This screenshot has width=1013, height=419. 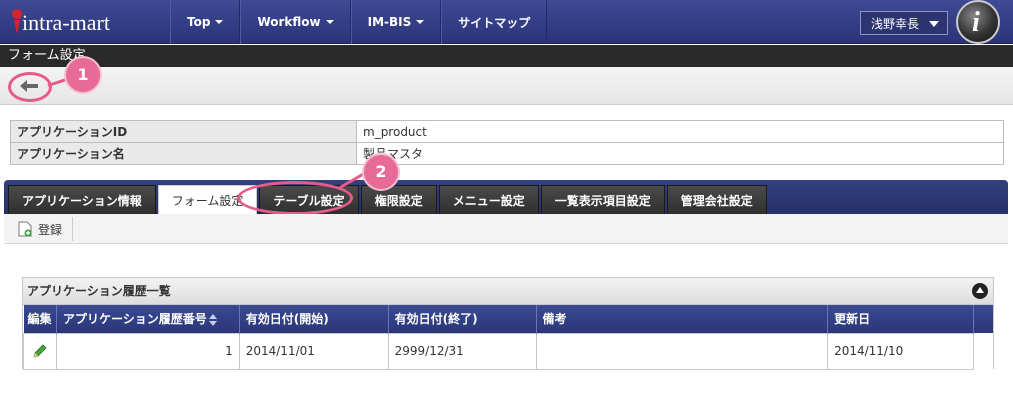 I want to click on intra-mart-logo: intra-mart, so click(x=83, y=22).